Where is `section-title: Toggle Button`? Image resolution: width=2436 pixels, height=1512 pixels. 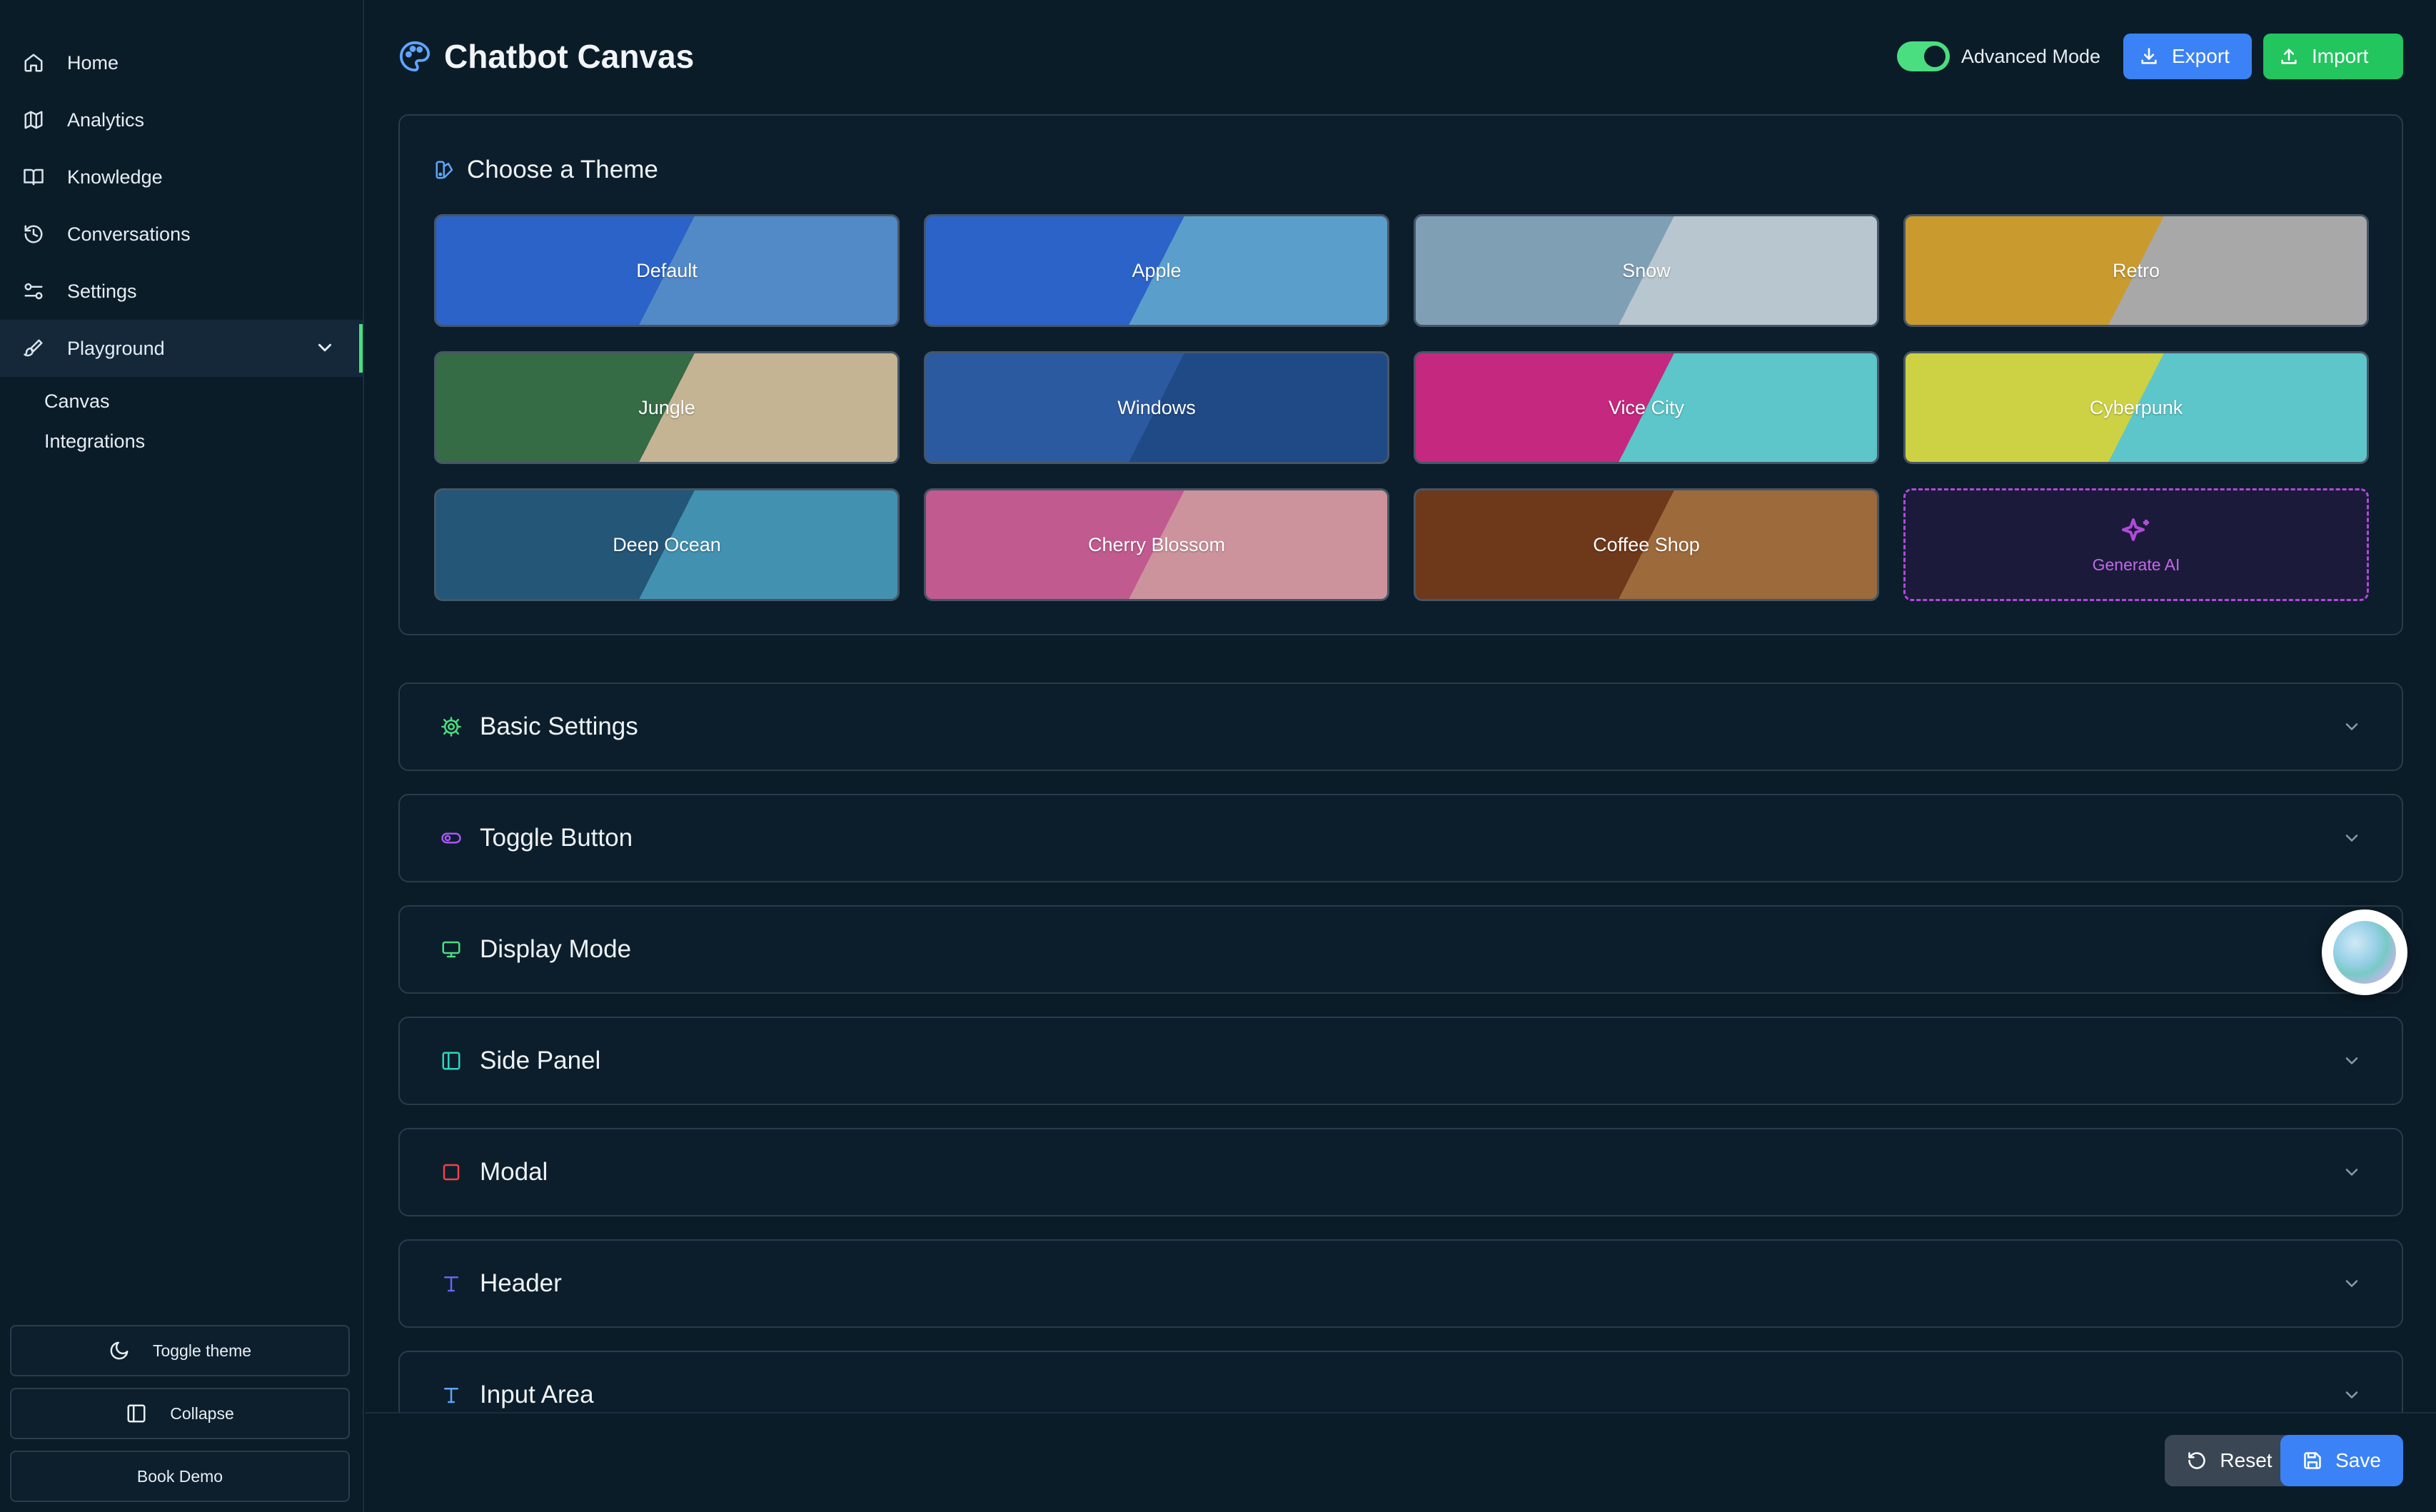
section-title: Toggle Button is located at coordinates (556, 838).